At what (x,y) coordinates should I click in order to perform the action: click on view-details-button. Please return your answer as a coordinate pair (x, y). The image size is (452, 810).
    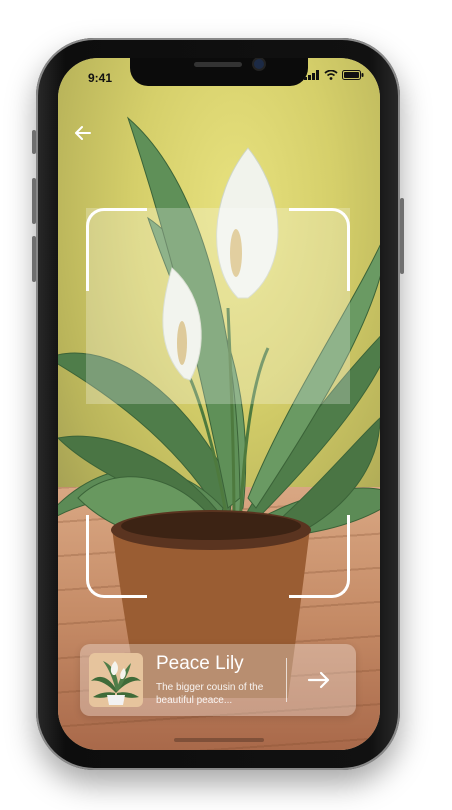
    Looking at the image, I should click on (319, 680).